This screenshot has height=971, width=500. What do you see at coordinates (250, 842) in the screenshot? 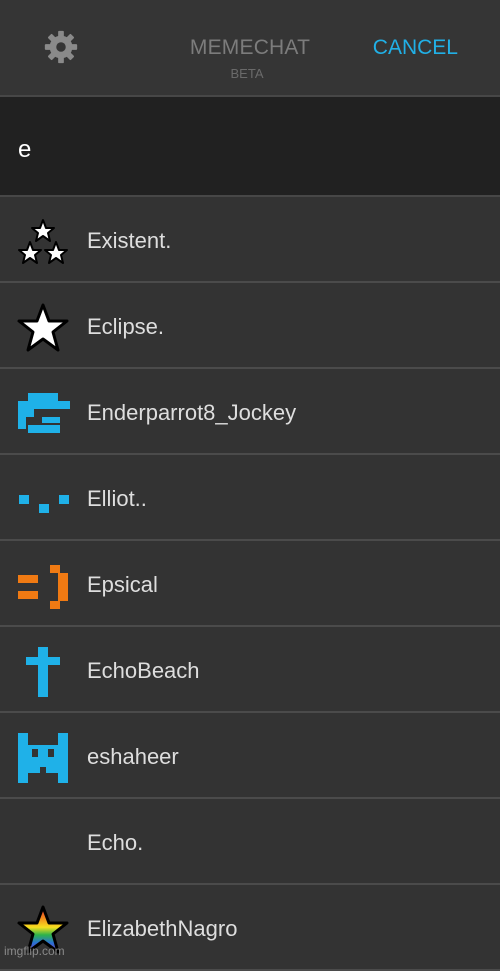
I see `list-item: Echo.` at bounding box center [250, 842].